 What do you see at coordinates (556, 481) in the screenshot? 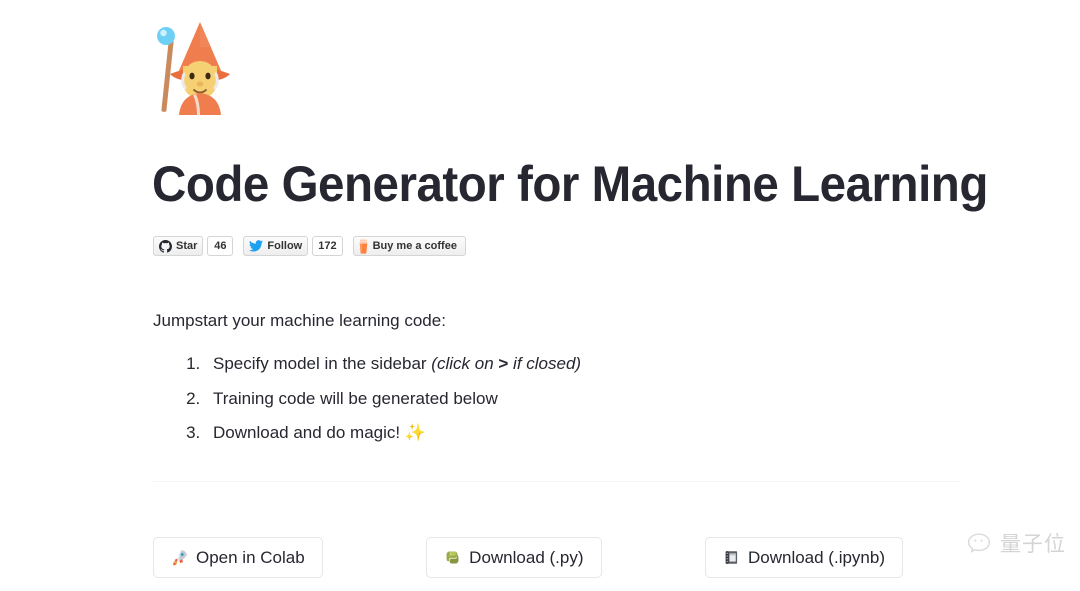
I see `section-divider` at bounding box center [556, 481].